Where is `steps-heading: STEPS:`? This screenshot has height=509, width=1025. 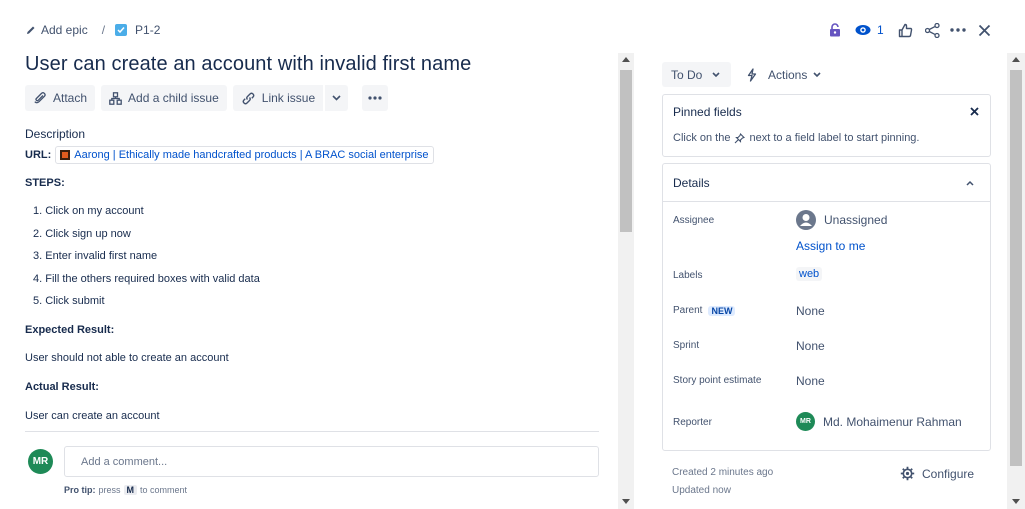 steps-heading: STEPS: is located at coordinates (45, 183).